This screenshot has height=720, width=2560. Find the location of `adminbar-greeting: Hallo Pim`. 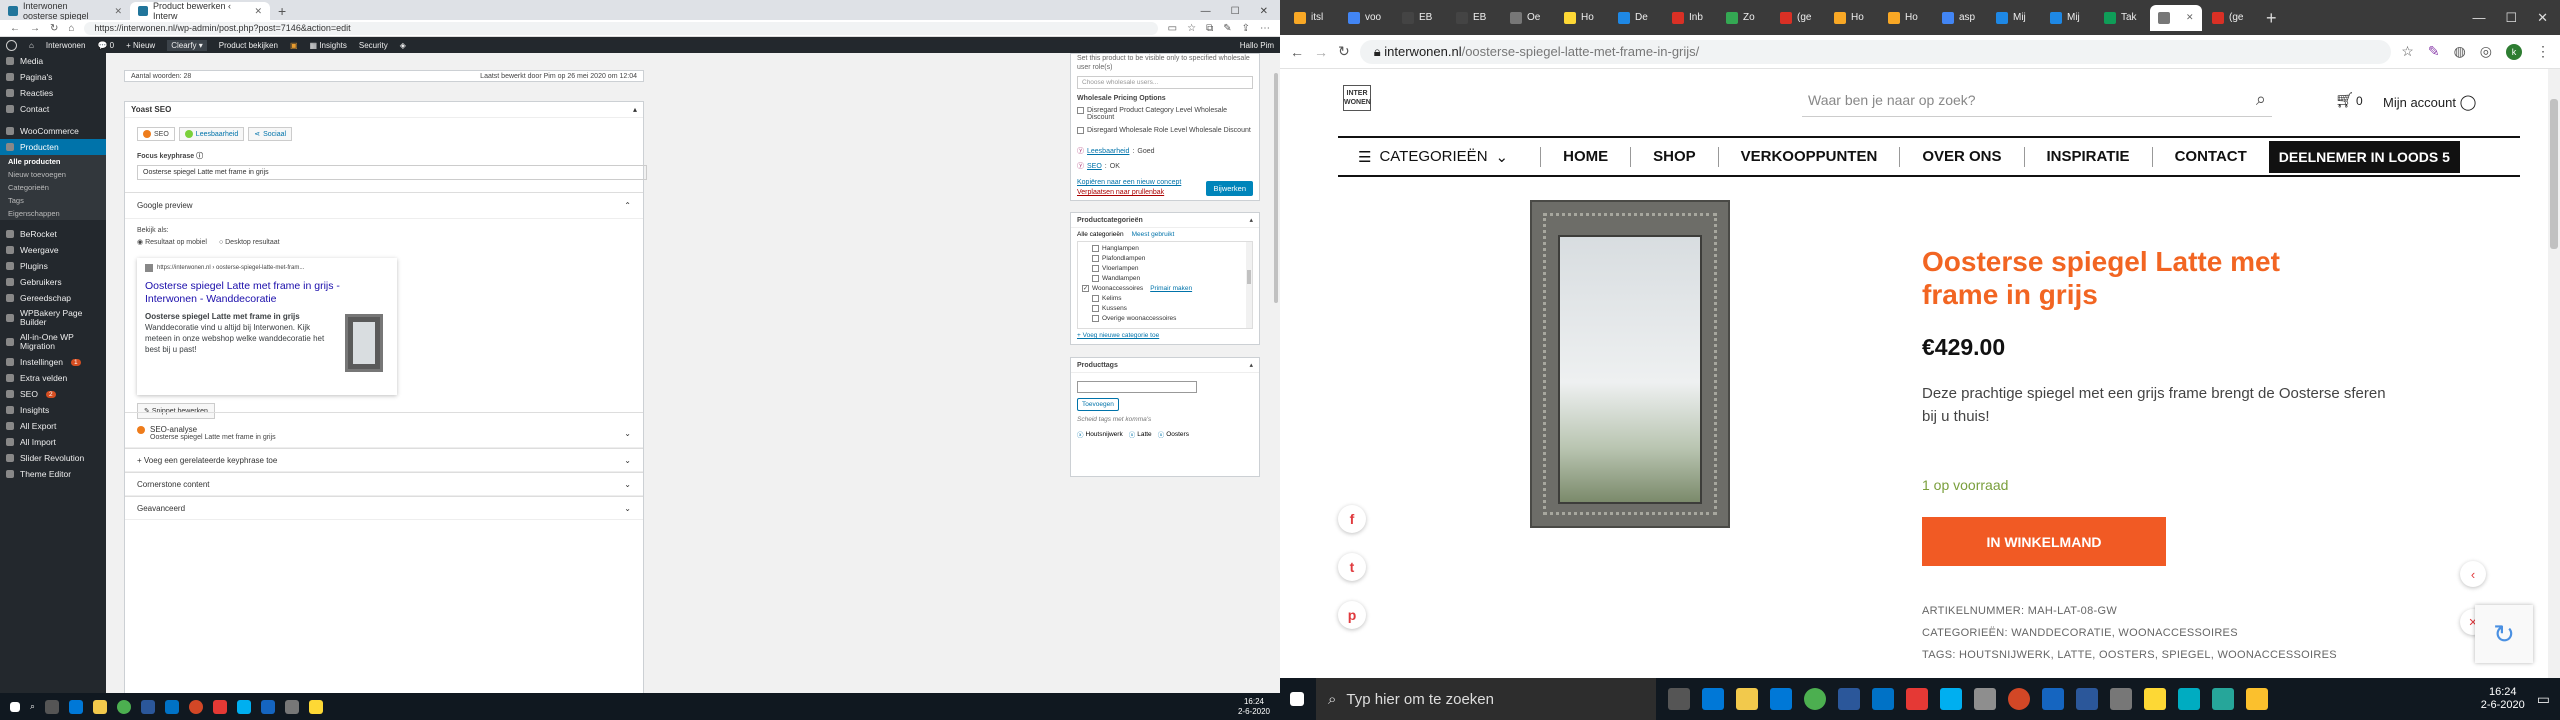

adminbar-greeting: Hallo Pim is located at coordinates (1257, 45).